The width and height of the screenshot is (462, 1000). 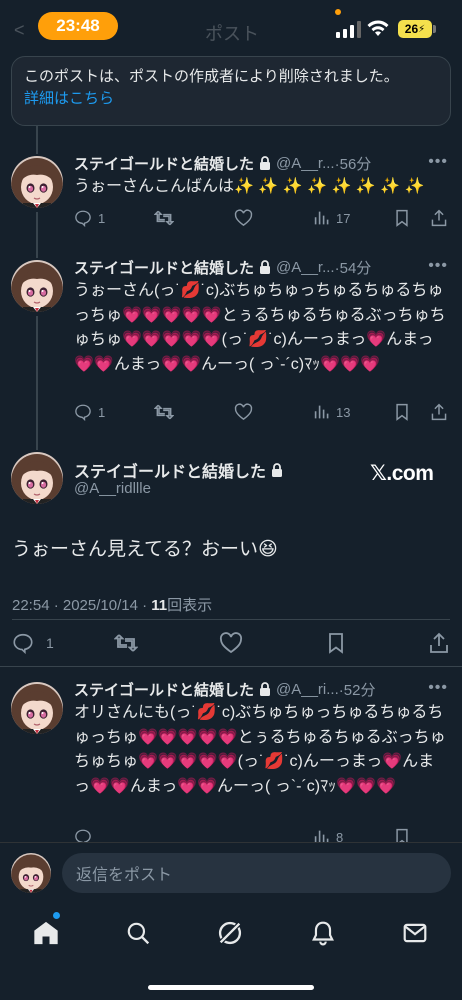 I want to click on tab-grok, so click(x=230, y=933).